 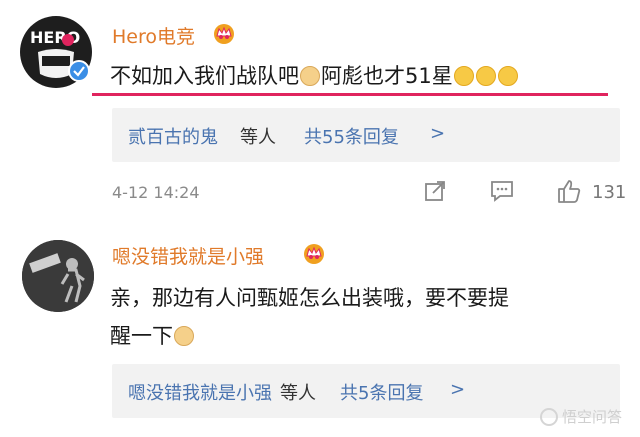 What do you see at coordinates (435, 191) in the screenshot?
I see `share-icon` at bounding box center [435, 191].